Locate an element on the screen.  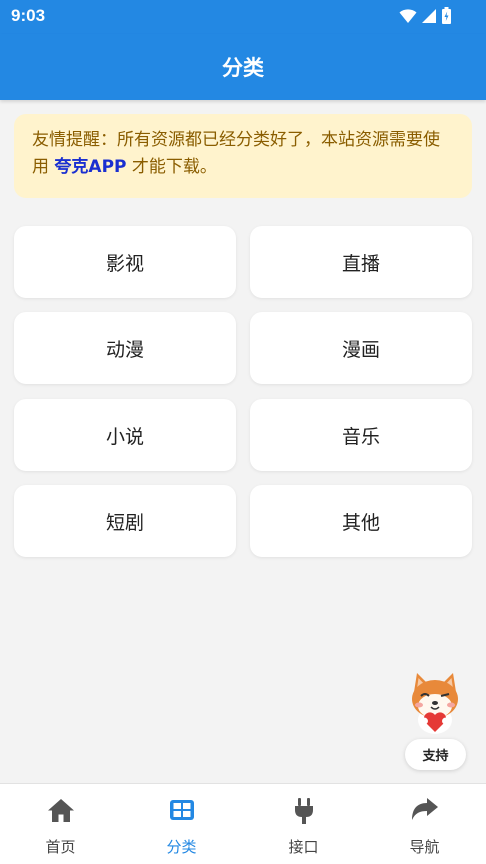
nav-item-interface: 接口 is located at coordinates (303, 824).